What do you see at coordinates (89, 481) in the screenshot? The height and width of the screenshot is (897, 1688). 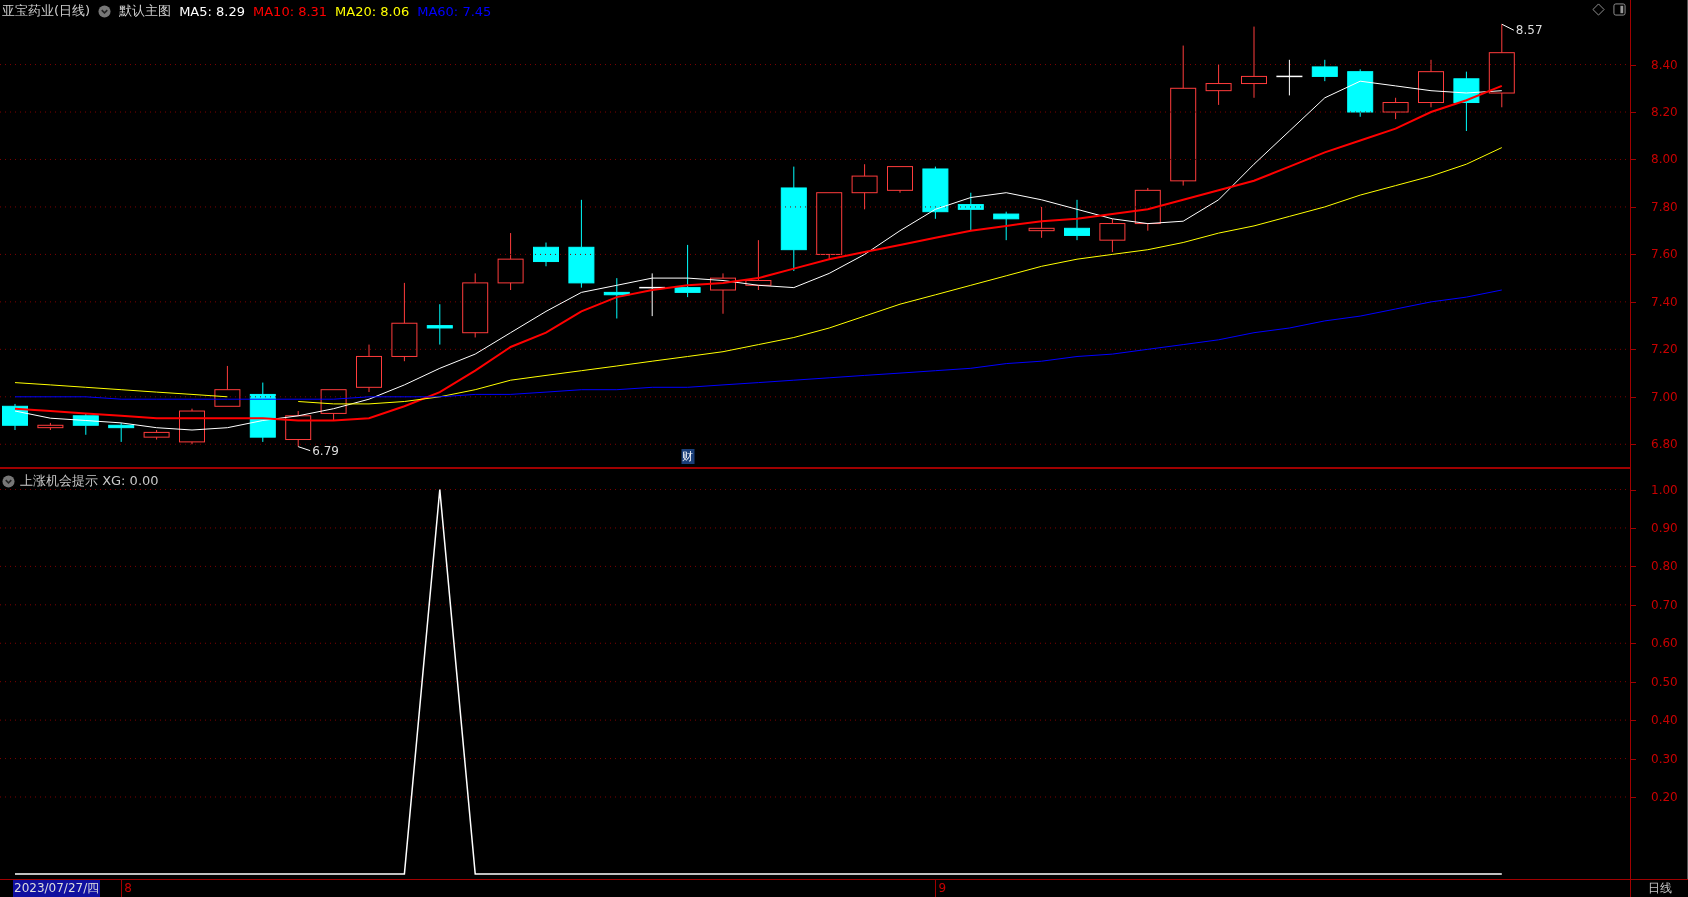 I see `indicator-title: 上涨机会提示 XG: 0.00` at bounding box center [89, 481].